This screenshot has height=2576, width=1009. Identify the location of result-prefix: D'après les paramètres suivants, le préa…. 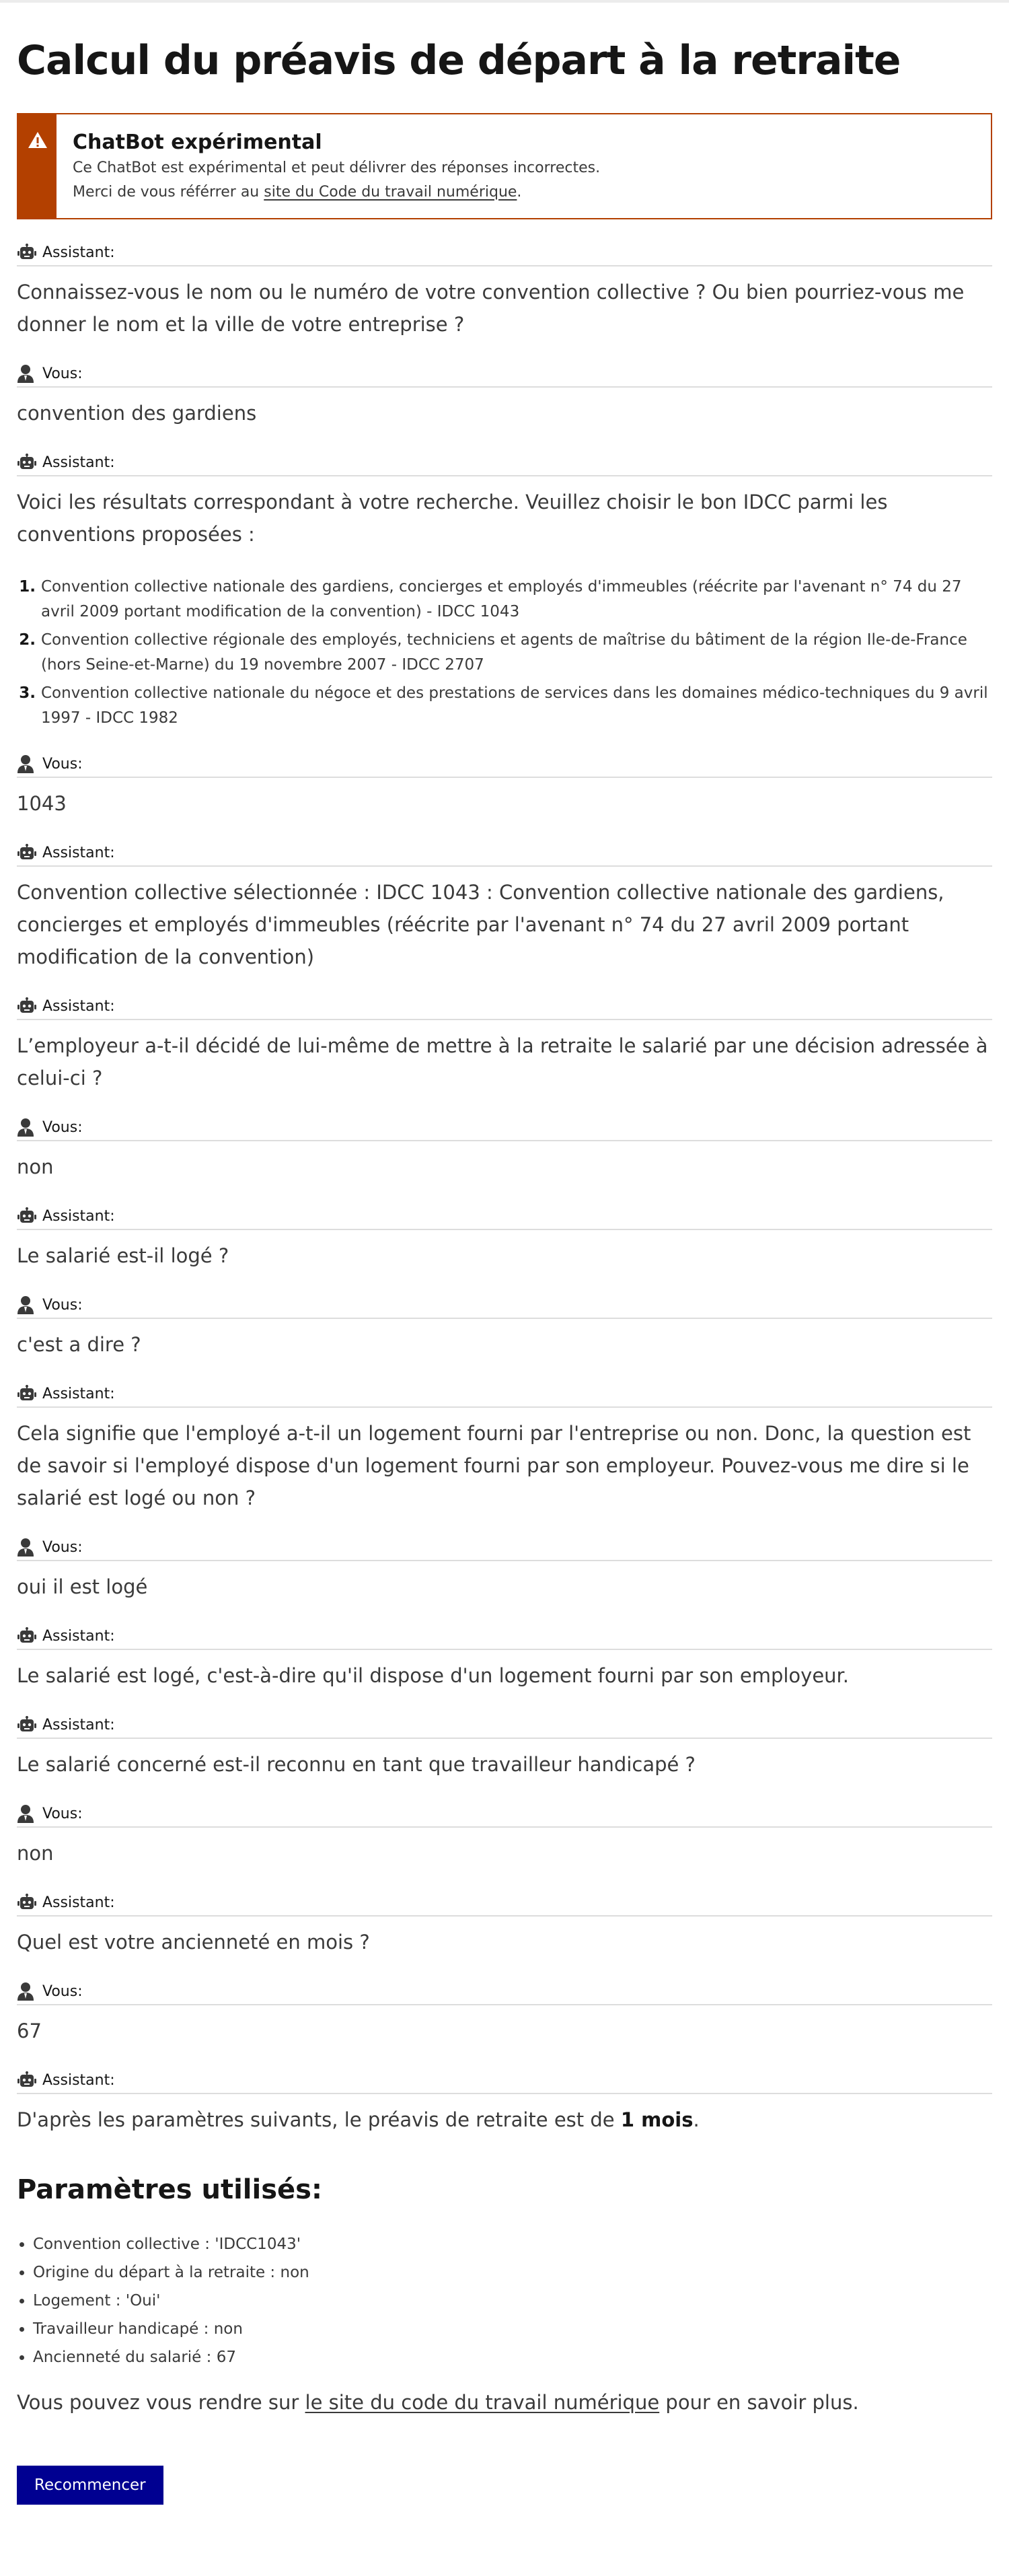
(319, 2119).